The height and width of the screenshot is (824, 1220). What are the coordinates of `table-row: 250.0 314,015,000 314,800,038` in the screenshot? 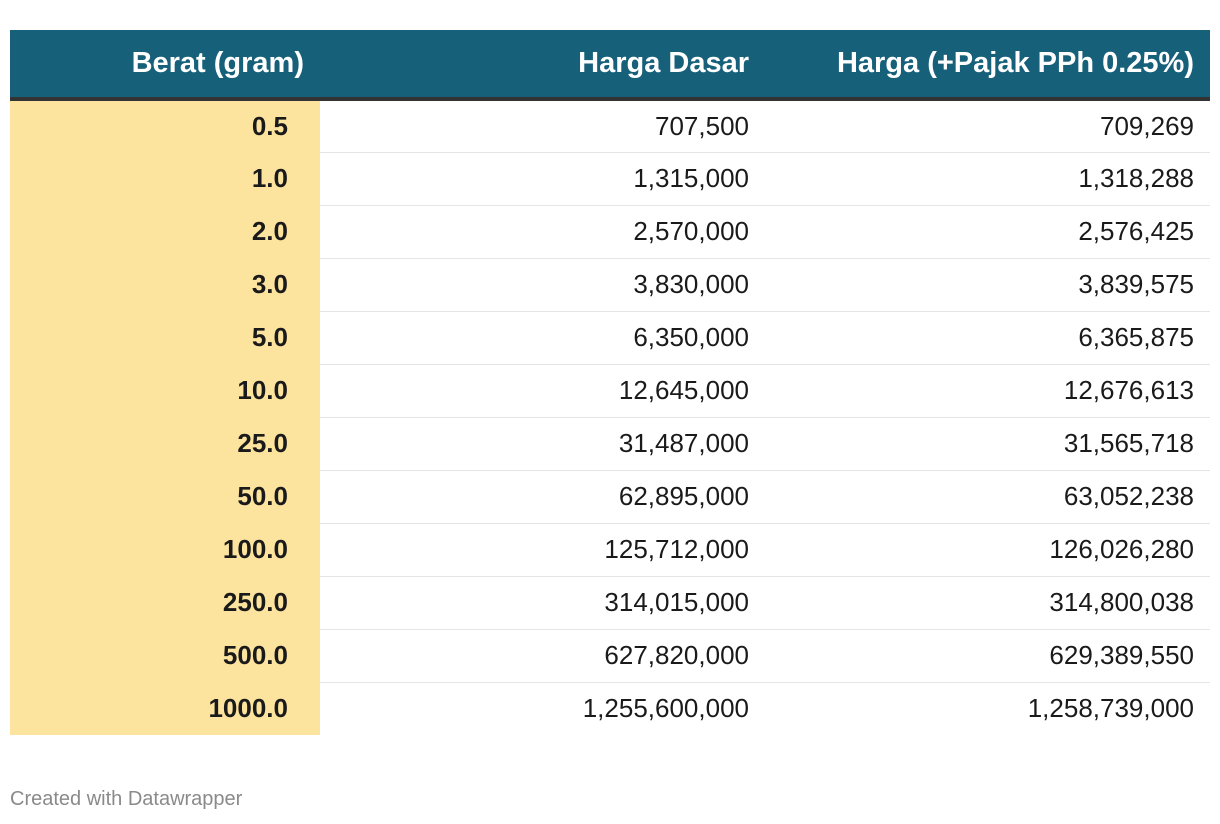 It's located at (610, 603).